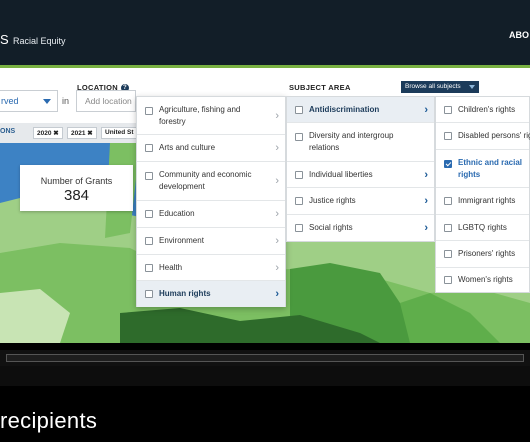  Describe the element at coordinates (66, 101) in the screenshot. I see `in-connector: in` at that location.